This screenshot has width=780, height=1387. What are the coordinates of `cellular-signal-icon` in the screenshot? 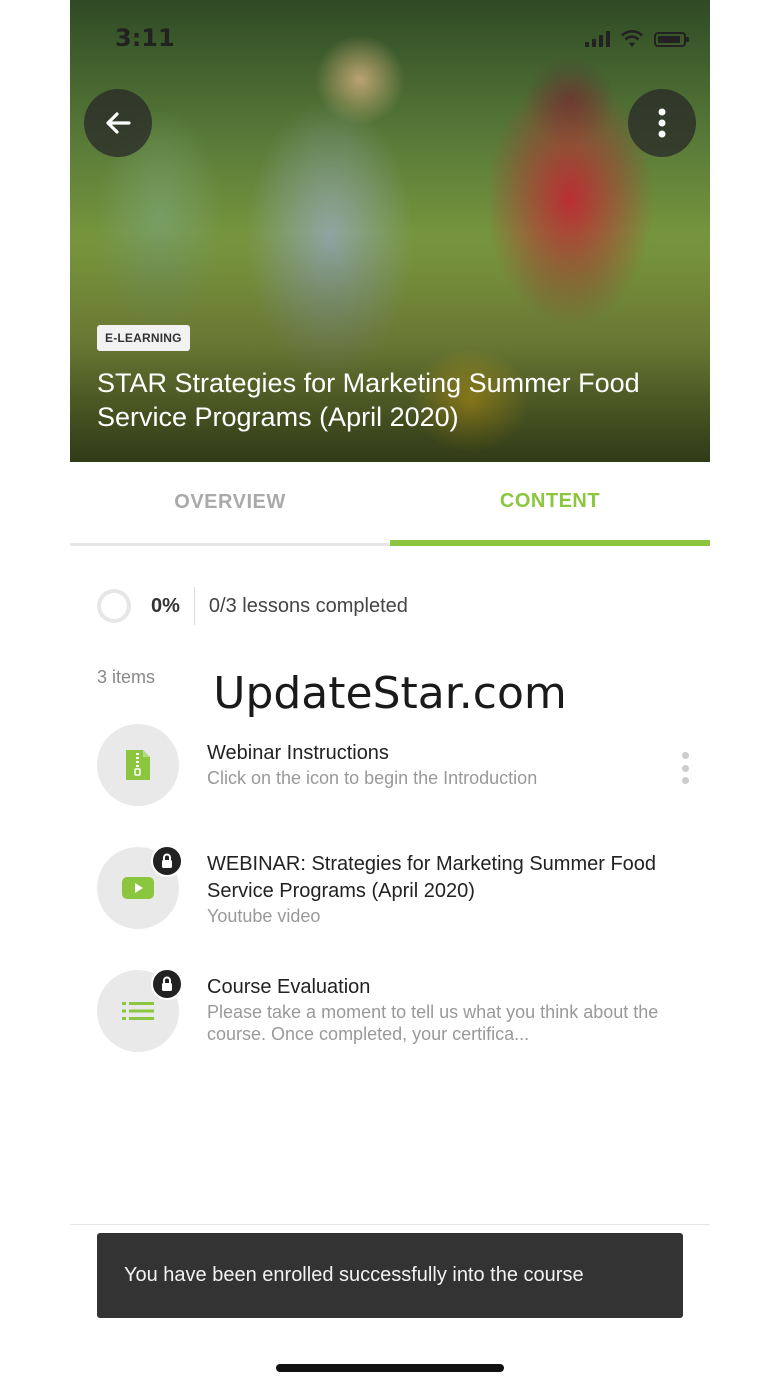 It's located at (597, 39).